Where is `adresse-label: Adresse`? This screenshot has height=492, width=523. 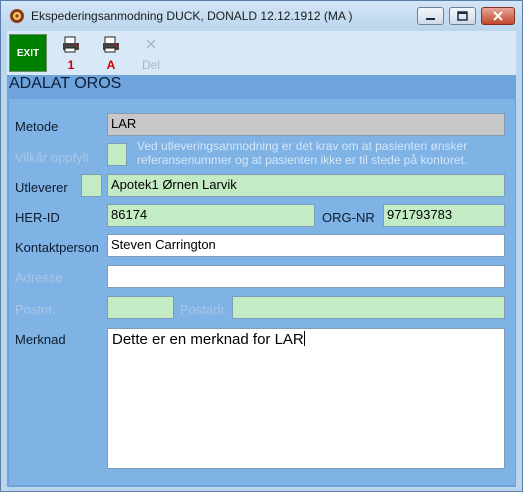
adresse-label: Adresse is located at coordinates (39, 277).